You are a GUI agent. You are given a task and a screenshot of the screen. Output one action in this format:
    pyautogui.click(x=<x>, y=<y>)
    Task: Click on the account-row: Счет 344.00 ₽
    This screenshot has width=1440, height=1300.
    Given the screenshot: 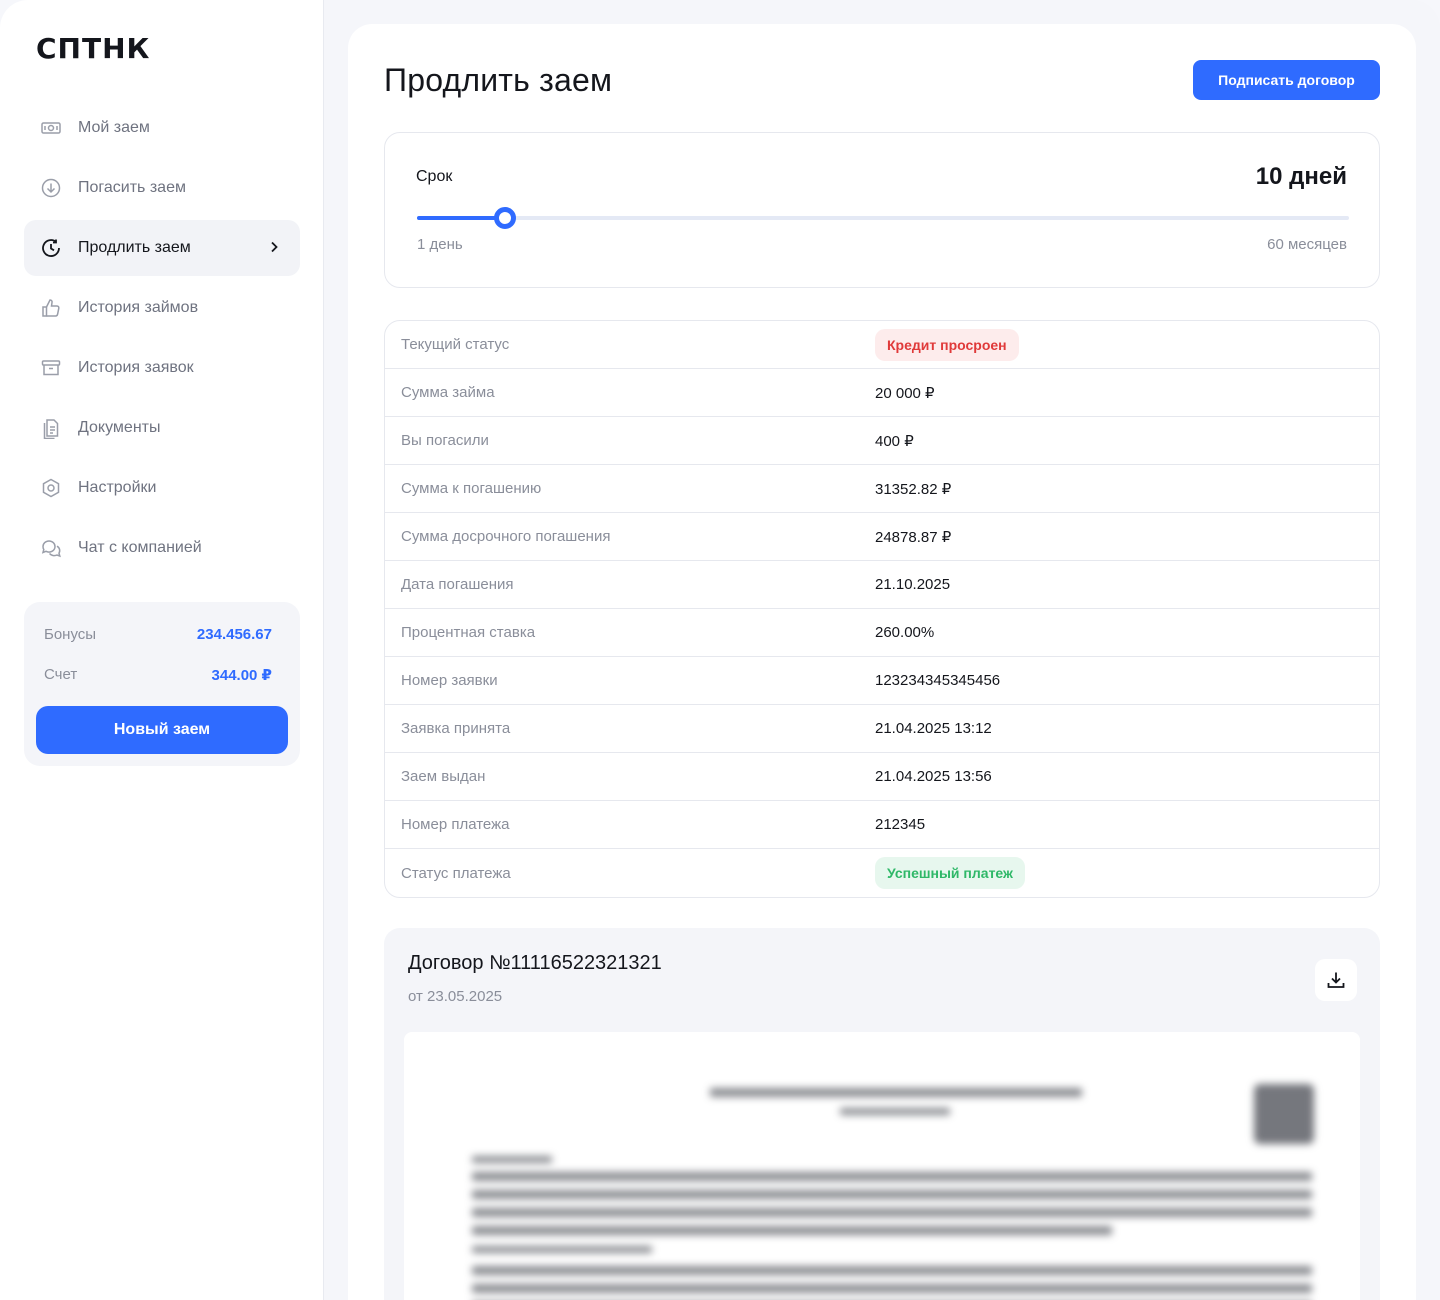 What is the action you would take?
    pyautogui.click(x=158, y=675)
    